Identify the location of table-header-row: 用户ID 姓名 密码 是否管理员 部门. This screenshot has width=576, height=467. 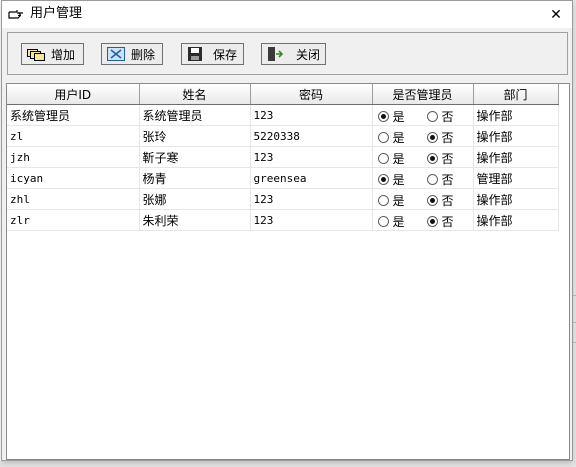
(283, 94).